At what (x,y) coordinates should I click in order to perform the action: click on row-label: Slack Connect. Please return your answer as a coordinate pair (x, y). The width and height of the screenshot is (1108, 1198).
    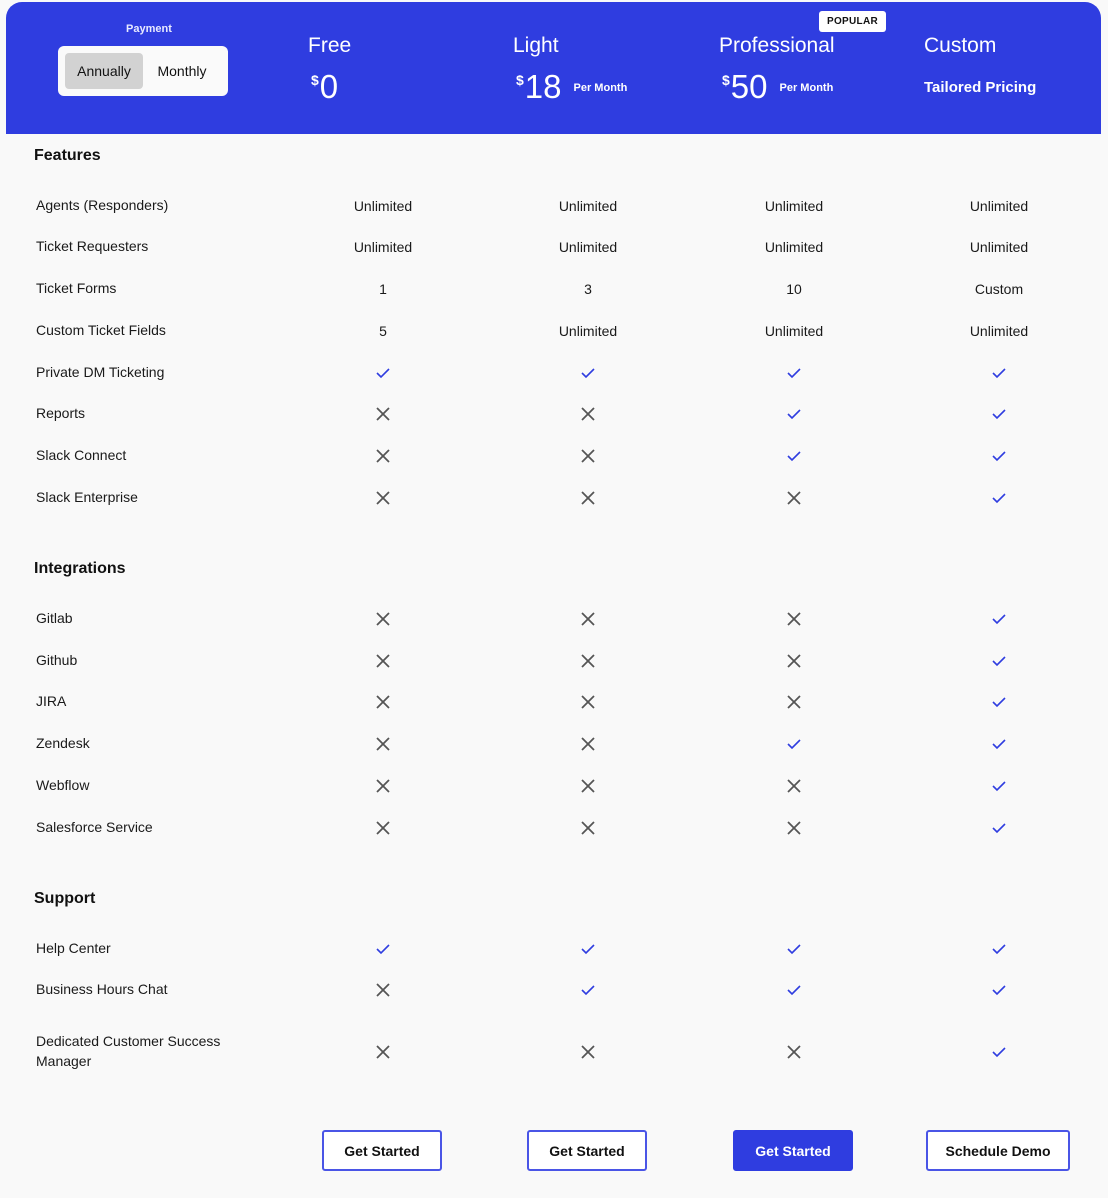
    Looking at the image, I should click on (81, 455).